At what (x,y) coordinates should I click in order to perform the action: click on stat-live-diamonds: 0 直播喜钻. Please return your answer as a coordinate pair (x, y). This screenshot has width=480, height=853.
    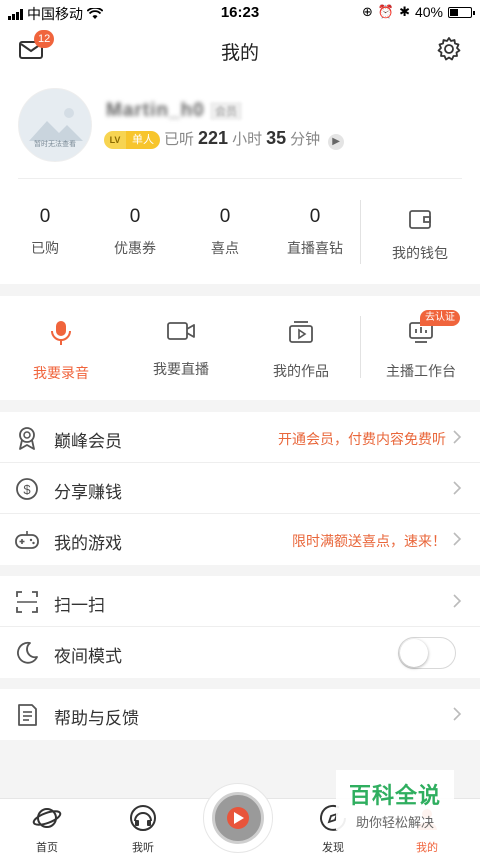
    Looking at the image, I should click on (315, 219).